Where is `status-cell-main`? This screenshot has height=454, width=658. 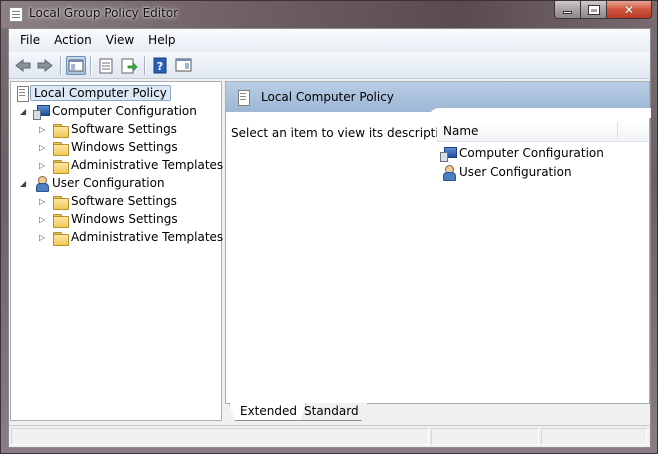
status-cell-main is located at coordinates (220, 436).